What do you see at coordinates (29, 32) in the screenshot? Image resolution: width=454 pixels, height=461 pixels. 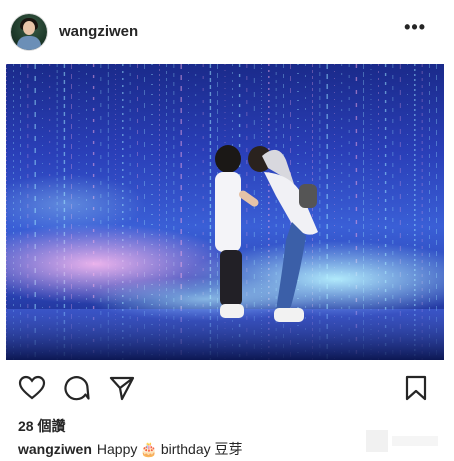 I see `avatar` at bounding box center [29, 32].